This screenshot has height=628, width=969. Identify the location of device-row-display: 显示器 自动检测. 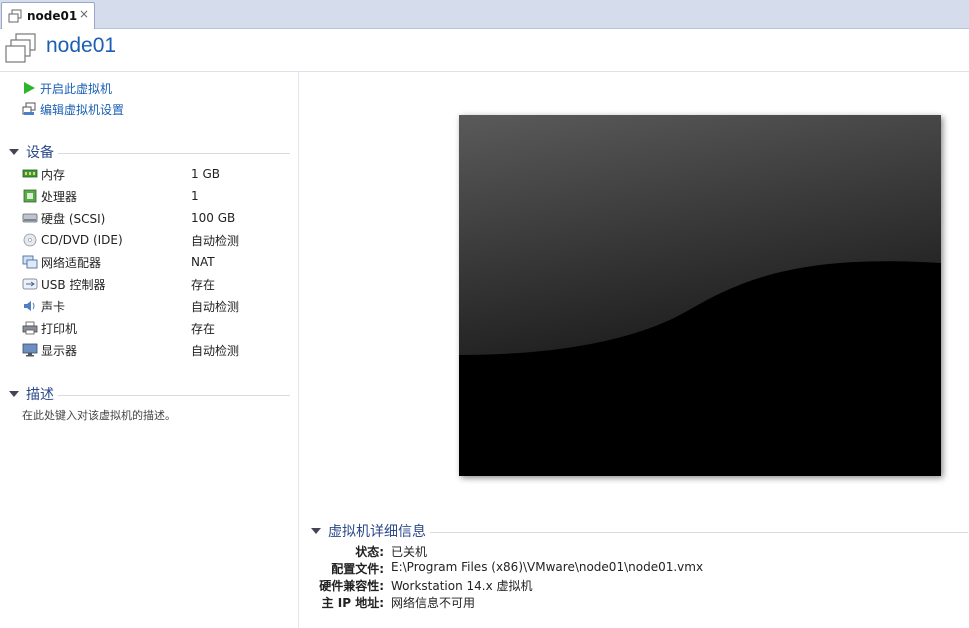
(157, 350).